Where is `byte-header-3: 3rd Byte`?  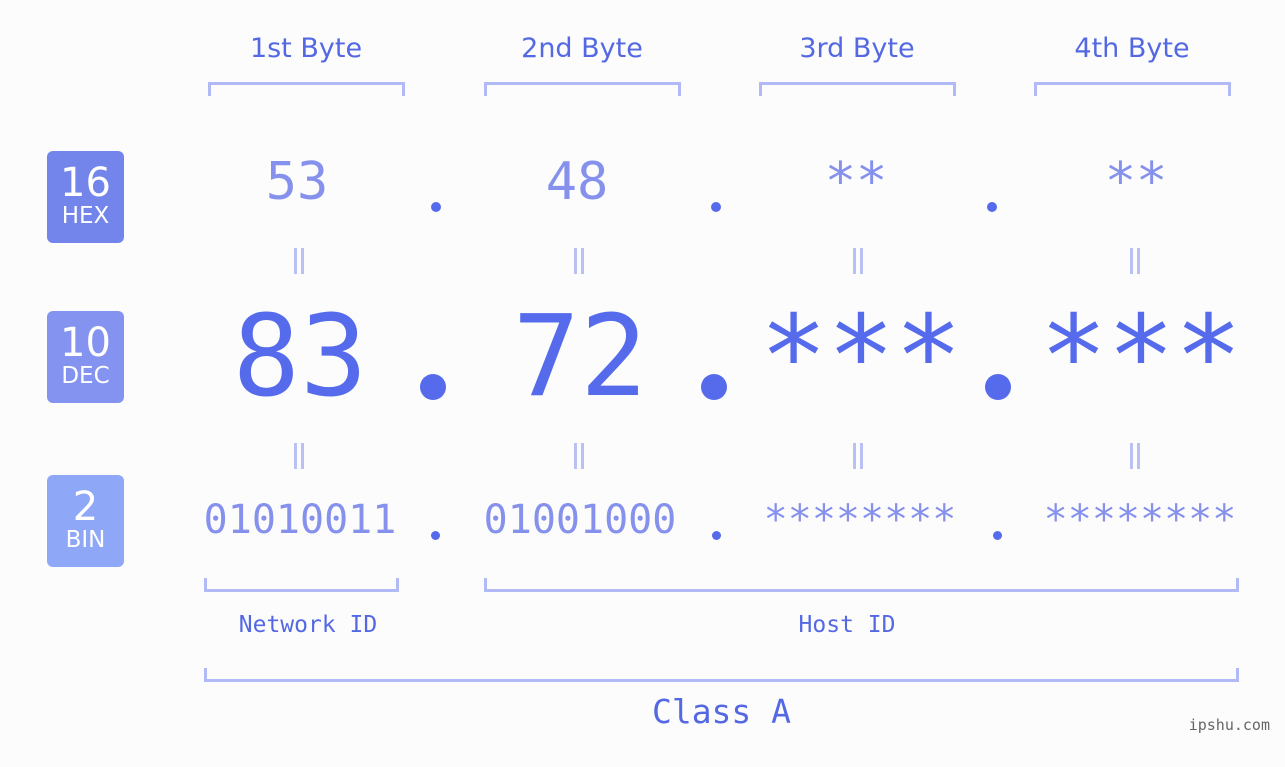
byte-header-3: 3rd Byte is located at coordinates (857, 48).